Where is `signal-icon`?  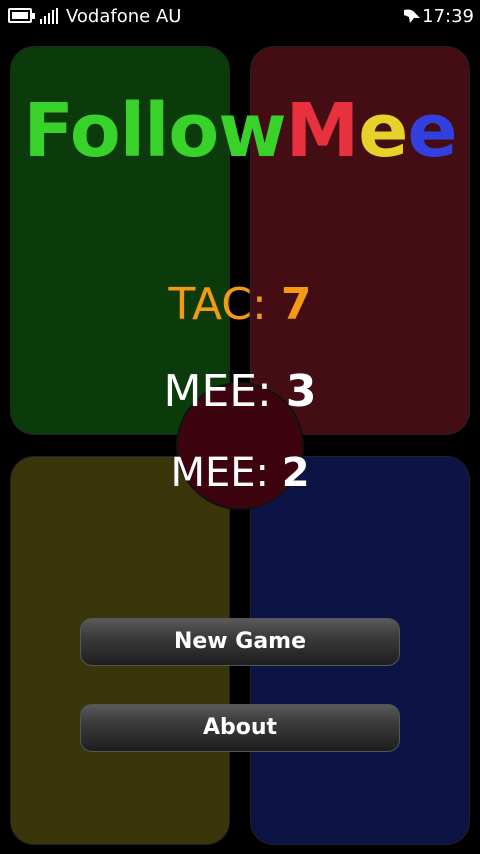
signal-icon is located at coordinates (50, 16).